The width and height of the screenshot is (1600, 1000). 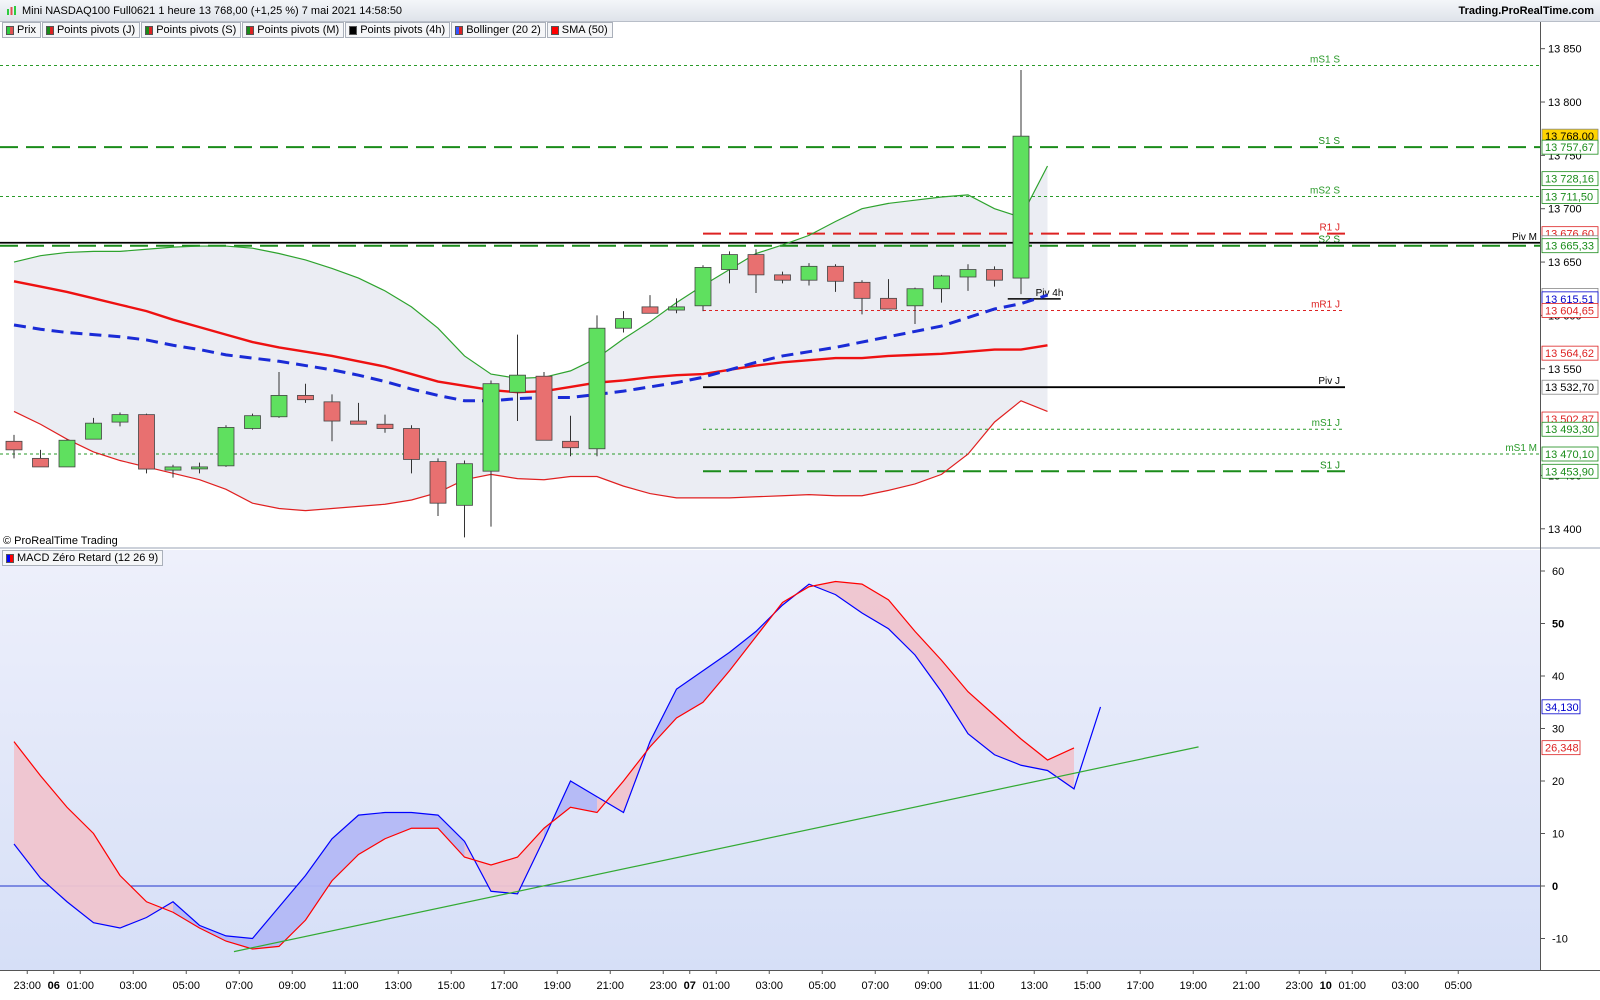 What do you see at coordinates (1329, 381) in the screenshot?
I see `level-label: Piv J` at bounding box center [1329, 381].